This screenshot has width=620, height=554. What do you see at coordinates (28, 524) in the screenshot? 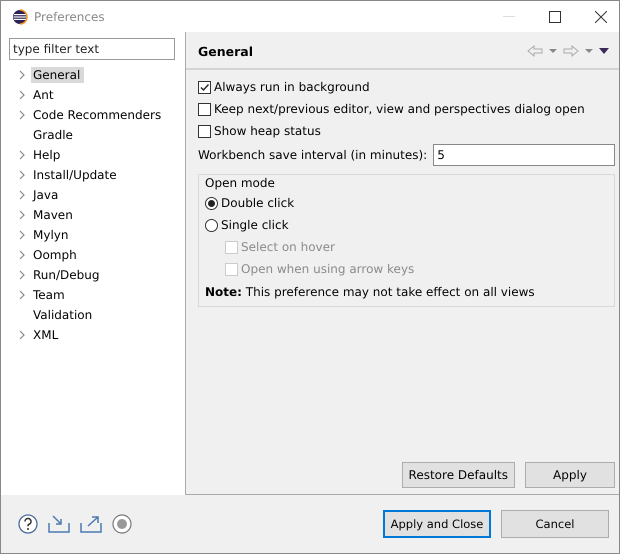
I see `help-icon` at bounding box center [28, 524].